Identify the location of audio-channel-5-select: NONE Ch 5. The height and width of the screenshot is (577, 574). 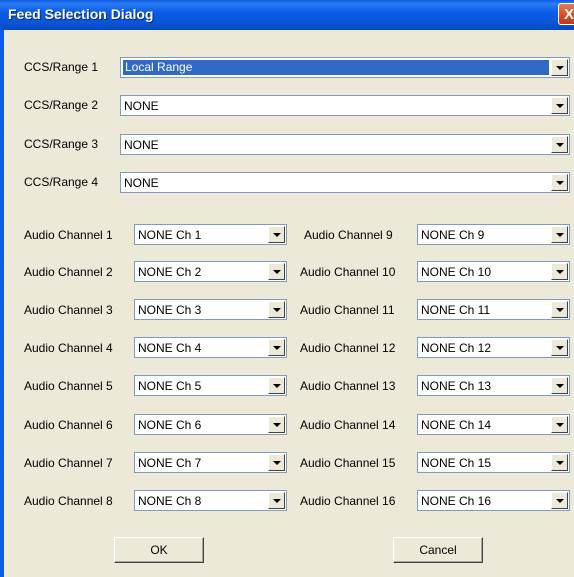
(210, 385).